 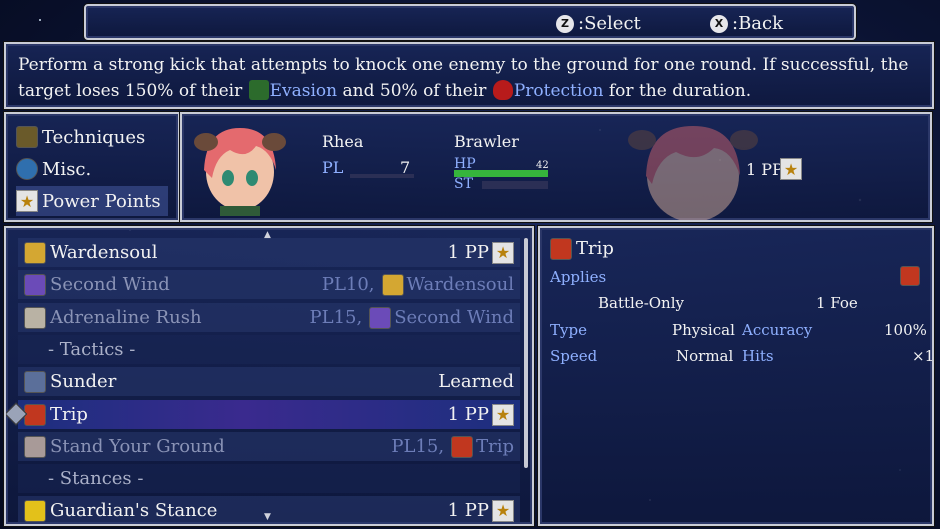 What do you see at coordinates (923, 356) in the screenshot?
I see `hits-value: ×1` at bounding box center [923, 356].